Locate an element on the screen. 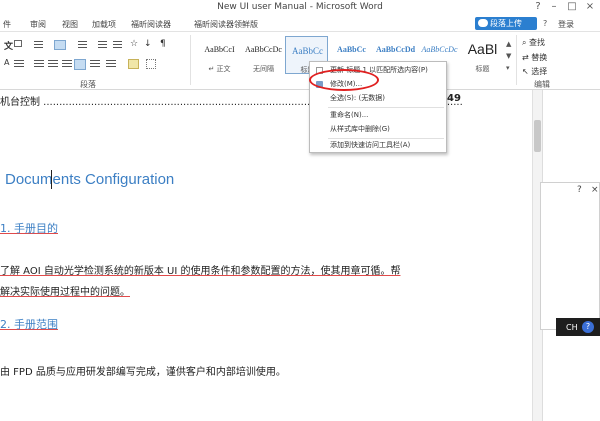  tab-review: 审阅 is located at coordinates (38, 24).